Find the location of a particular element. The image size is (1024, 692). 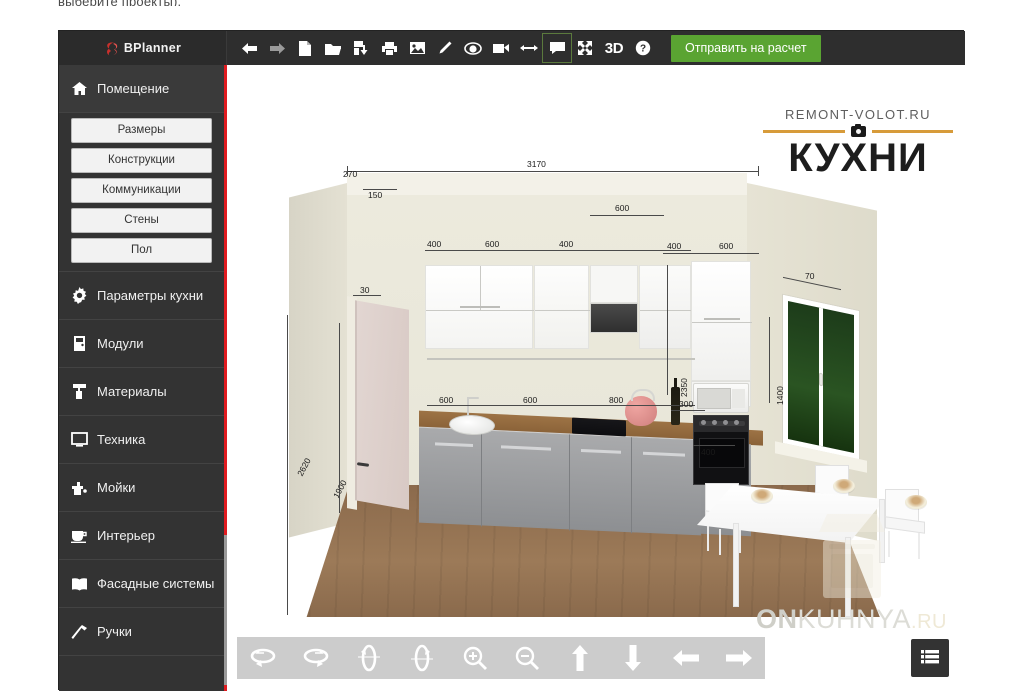

sidebar-item-pomeshchenie: Помещение is located at coordinates (141, 89).